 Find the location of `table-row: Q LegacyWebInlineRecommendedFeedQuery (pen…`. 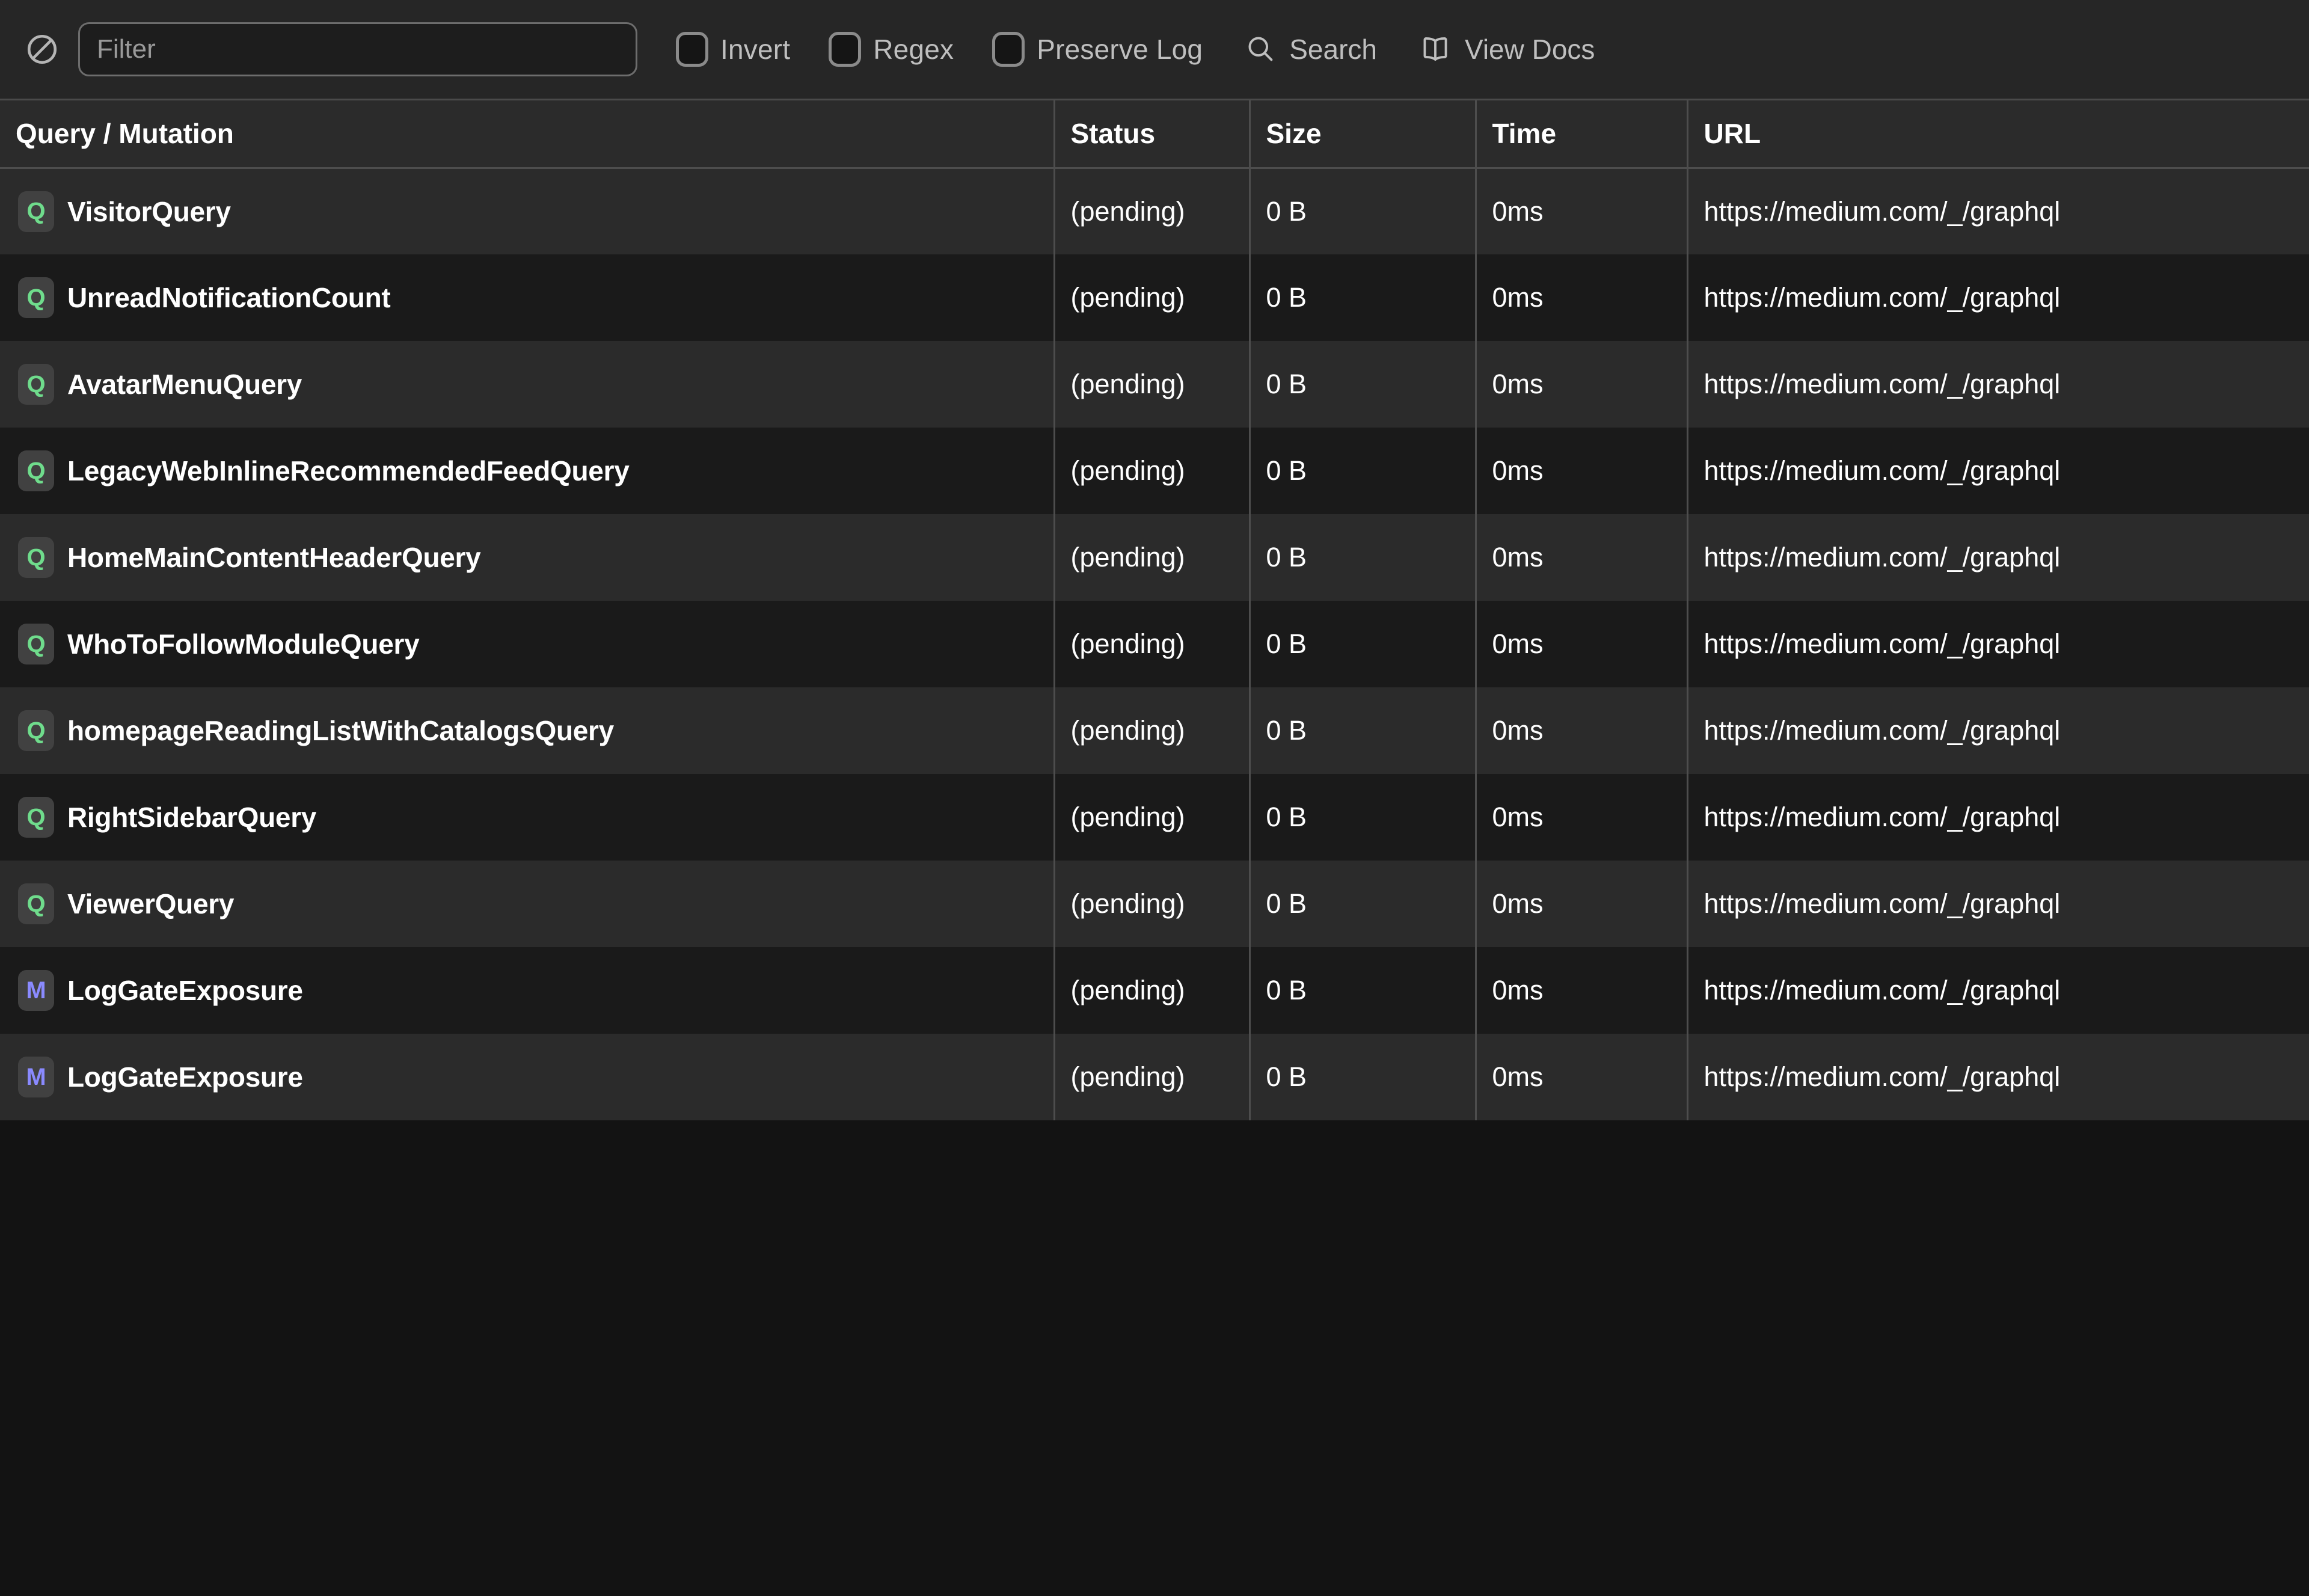

table-row: Q LegacyWebInlineRecommendedFeedQuery (pen… is located at coordinates (1154, 471).